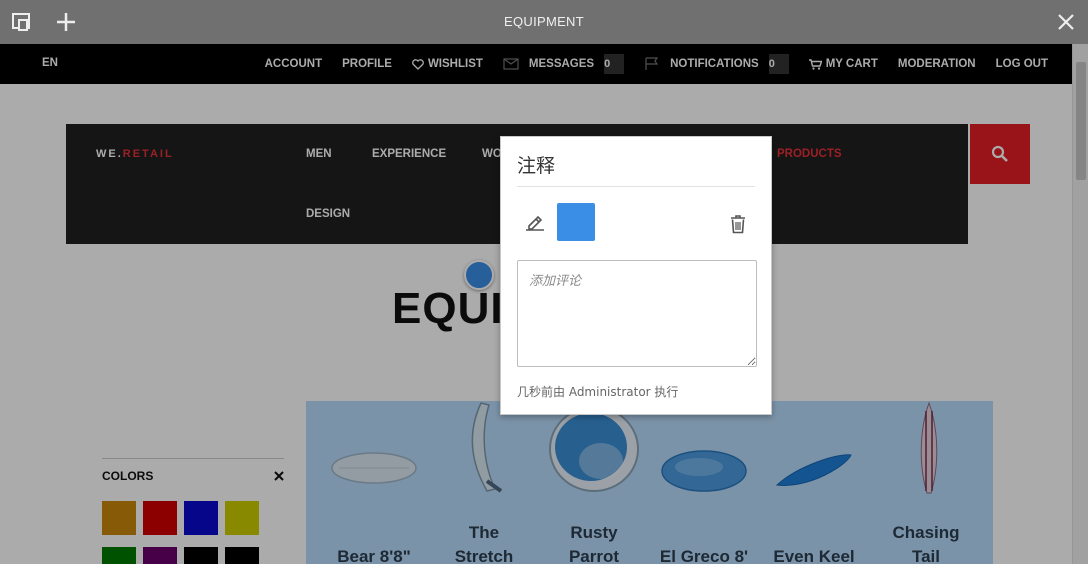 The width and height of the screenshot is (1088, 564). I want to click on editor-toolbar: EQUIPMENT, so click(544, 22).